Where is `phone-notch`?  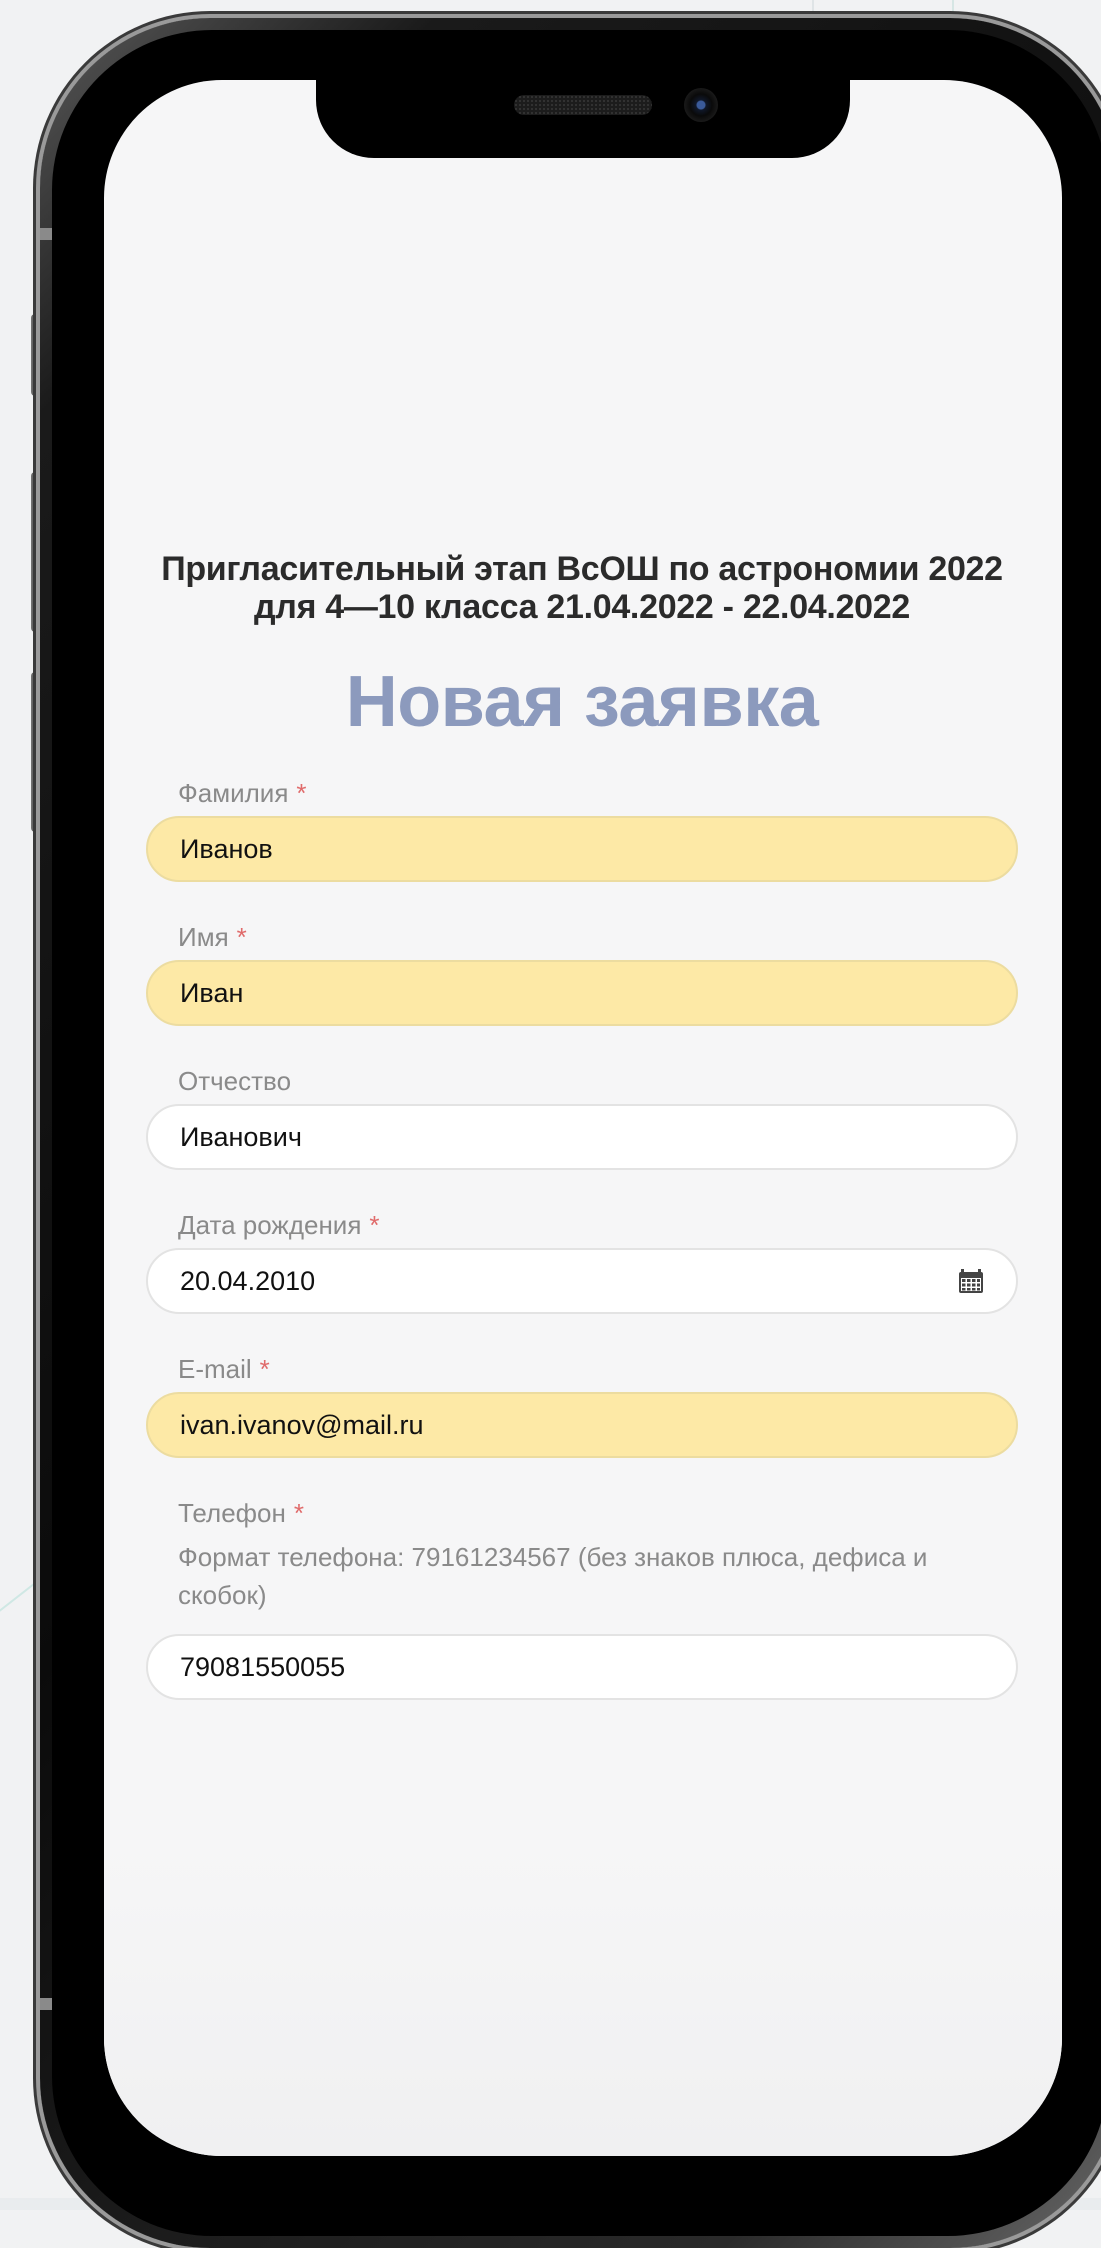
phone-notch is located at coordinates (583, 119).